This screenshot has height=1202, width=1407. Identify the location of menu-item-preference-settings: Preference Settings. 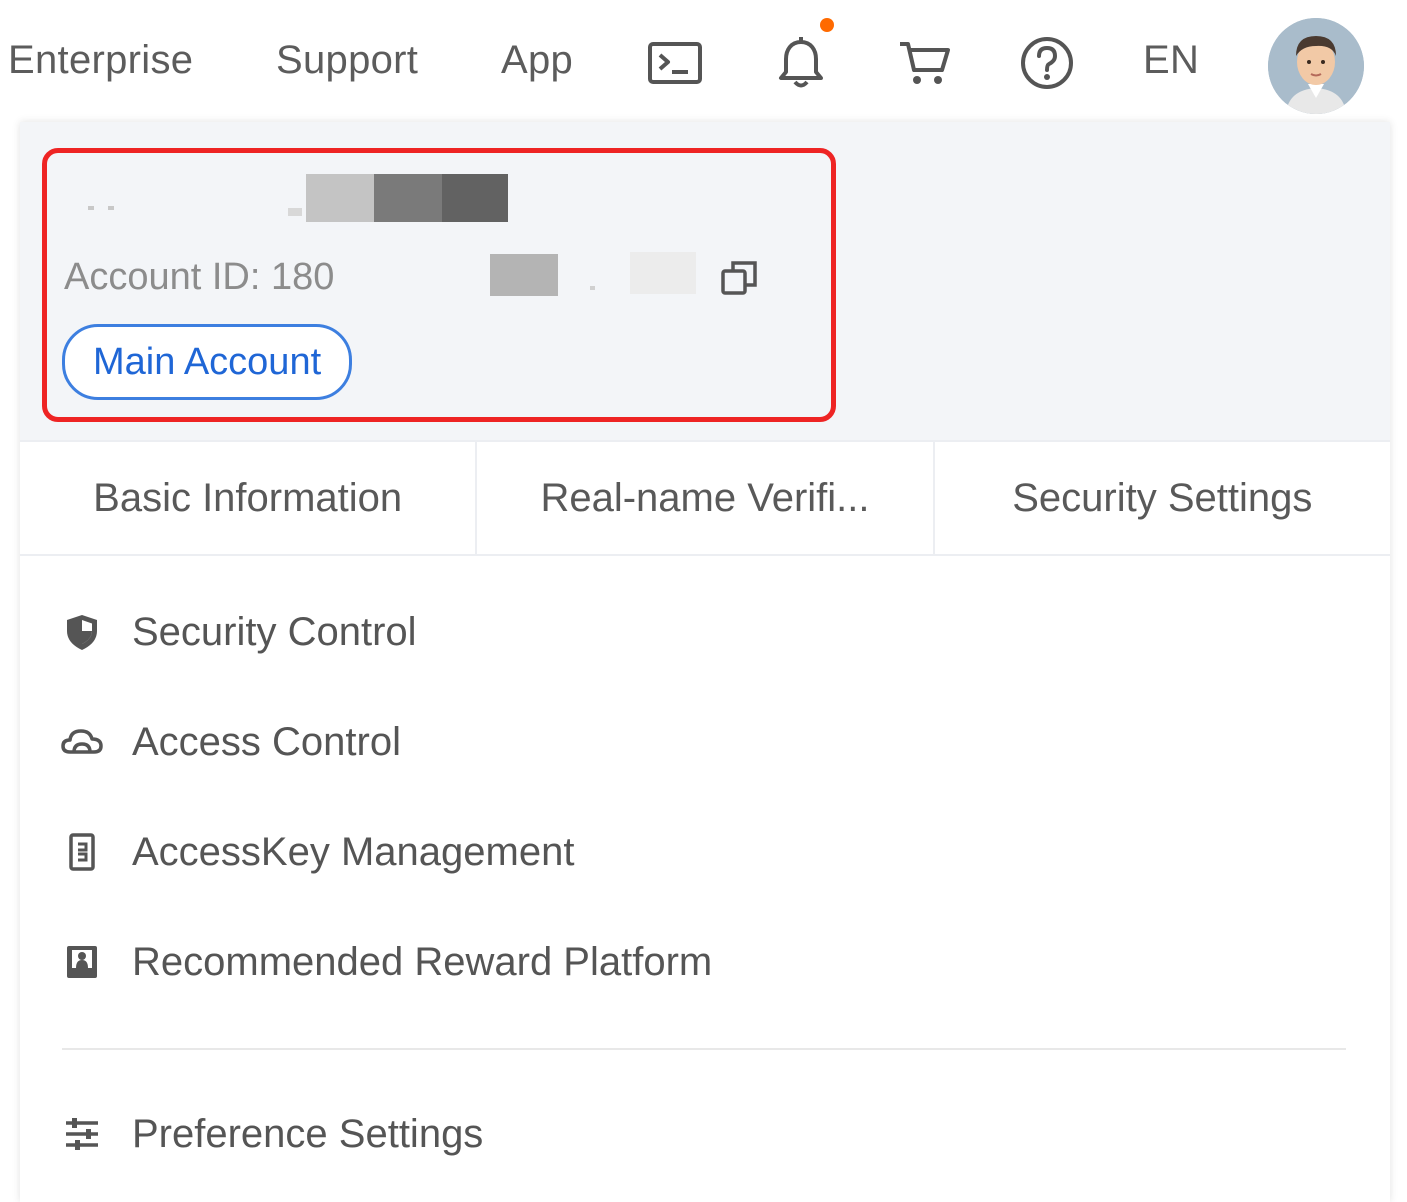
(271, 1134).